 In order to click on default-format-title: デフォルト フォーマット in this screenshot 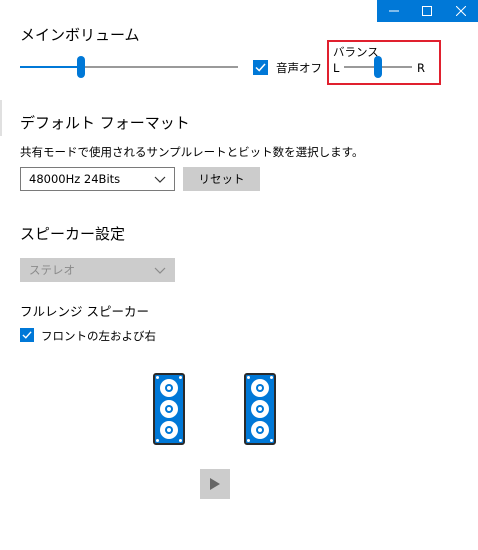, I will do `click(105, 123)`.